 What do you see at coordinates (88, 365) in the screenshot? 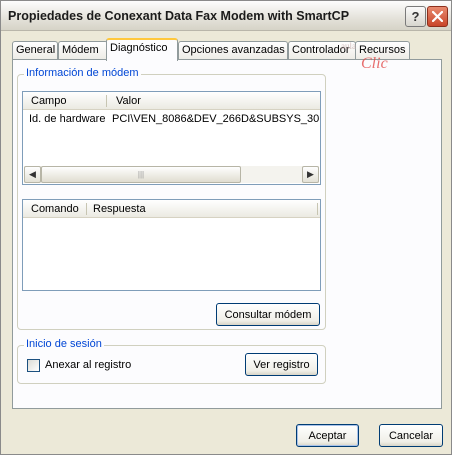
I see `anexar-registro-label: Anexar al registro` at bounding box center [88, 365].